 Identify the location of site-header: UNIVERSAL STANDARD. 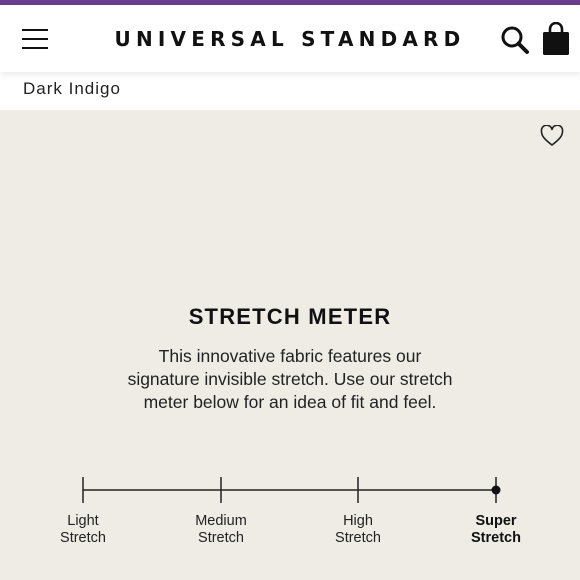
(290, 38).